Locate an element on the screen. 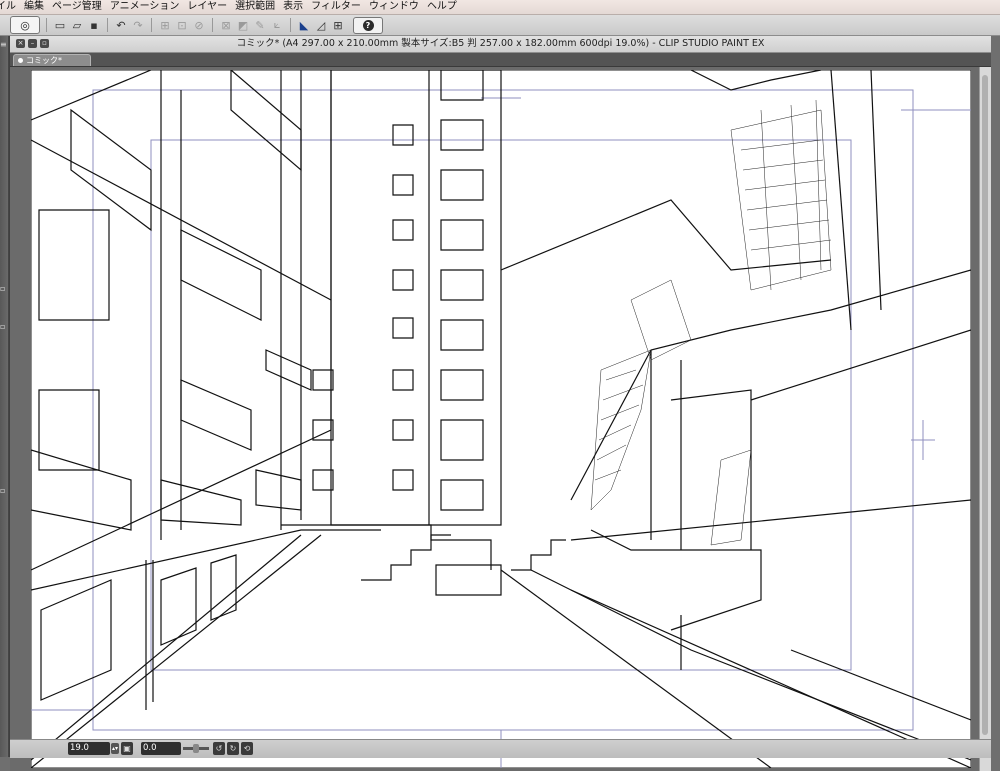 This screenshot has height=771, width=1000. menu-view: 表示 is located at coordinates (297, 7).